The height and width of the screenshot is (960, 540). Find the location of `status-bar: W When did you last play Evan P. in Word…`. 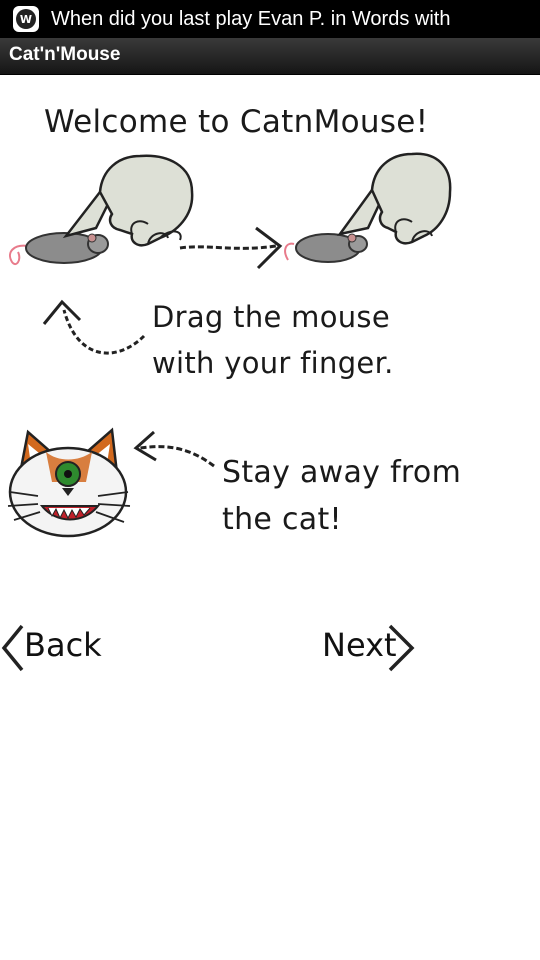

status-bar: W When did you last play Evan P. in Word… is located at coordinates (270, 19).